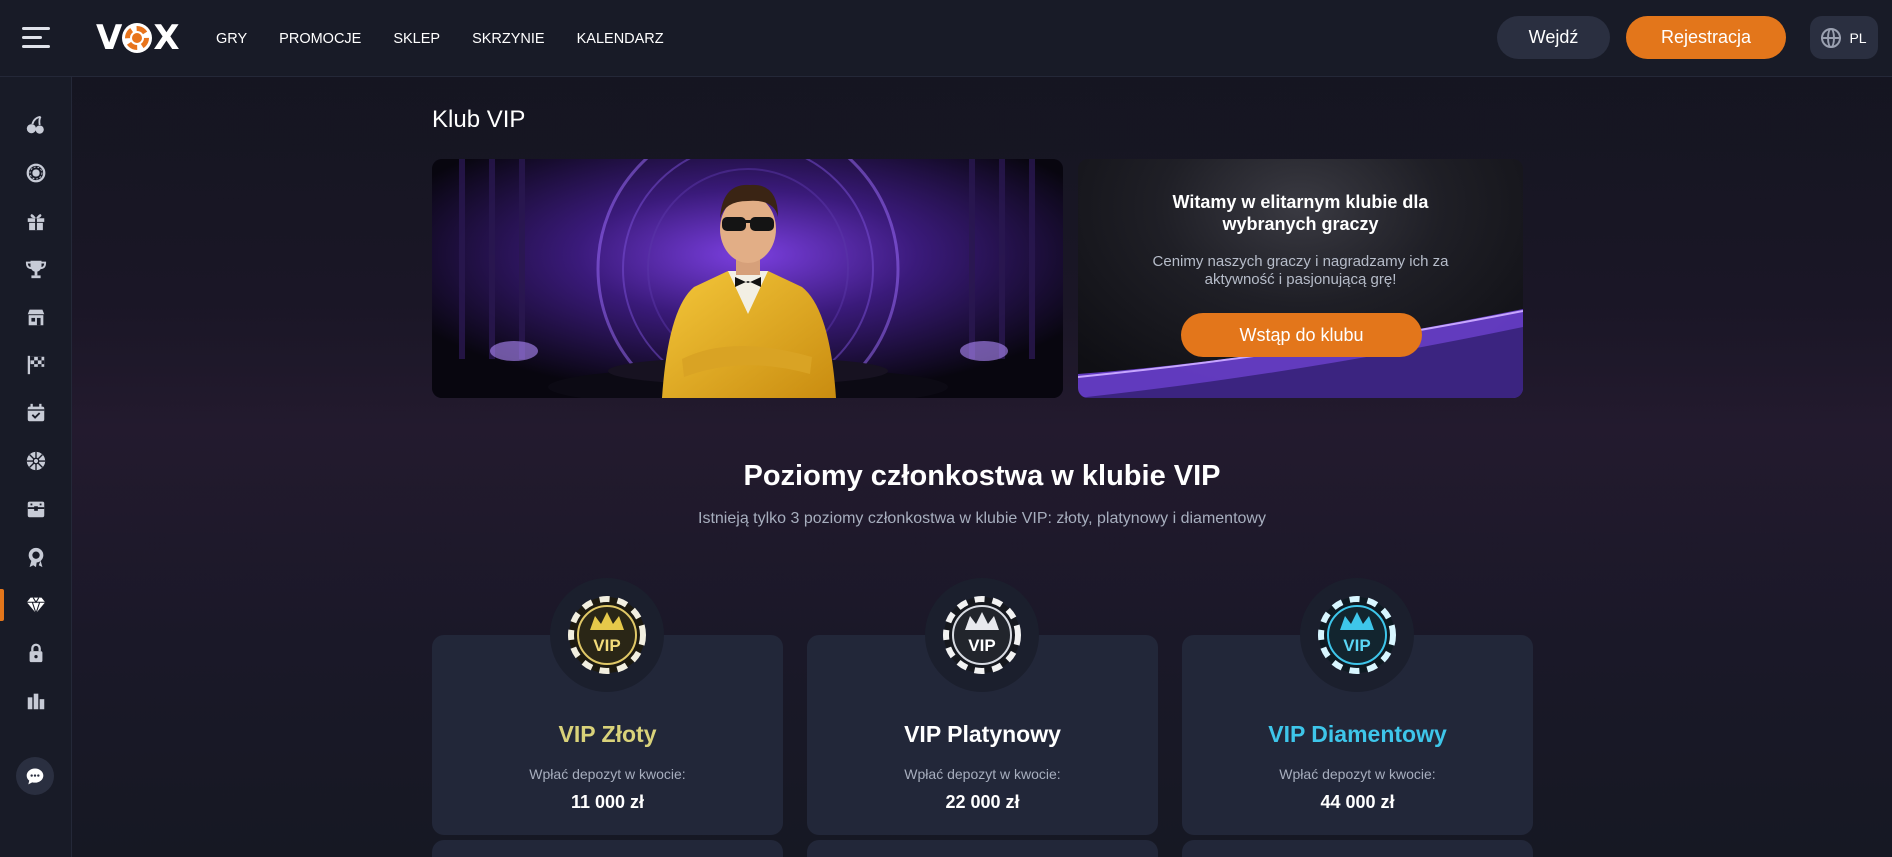 Image resolution: width=1892 pixels, height=857 pixels. I want to click on sidebar-item-chests, so click(36, 509).